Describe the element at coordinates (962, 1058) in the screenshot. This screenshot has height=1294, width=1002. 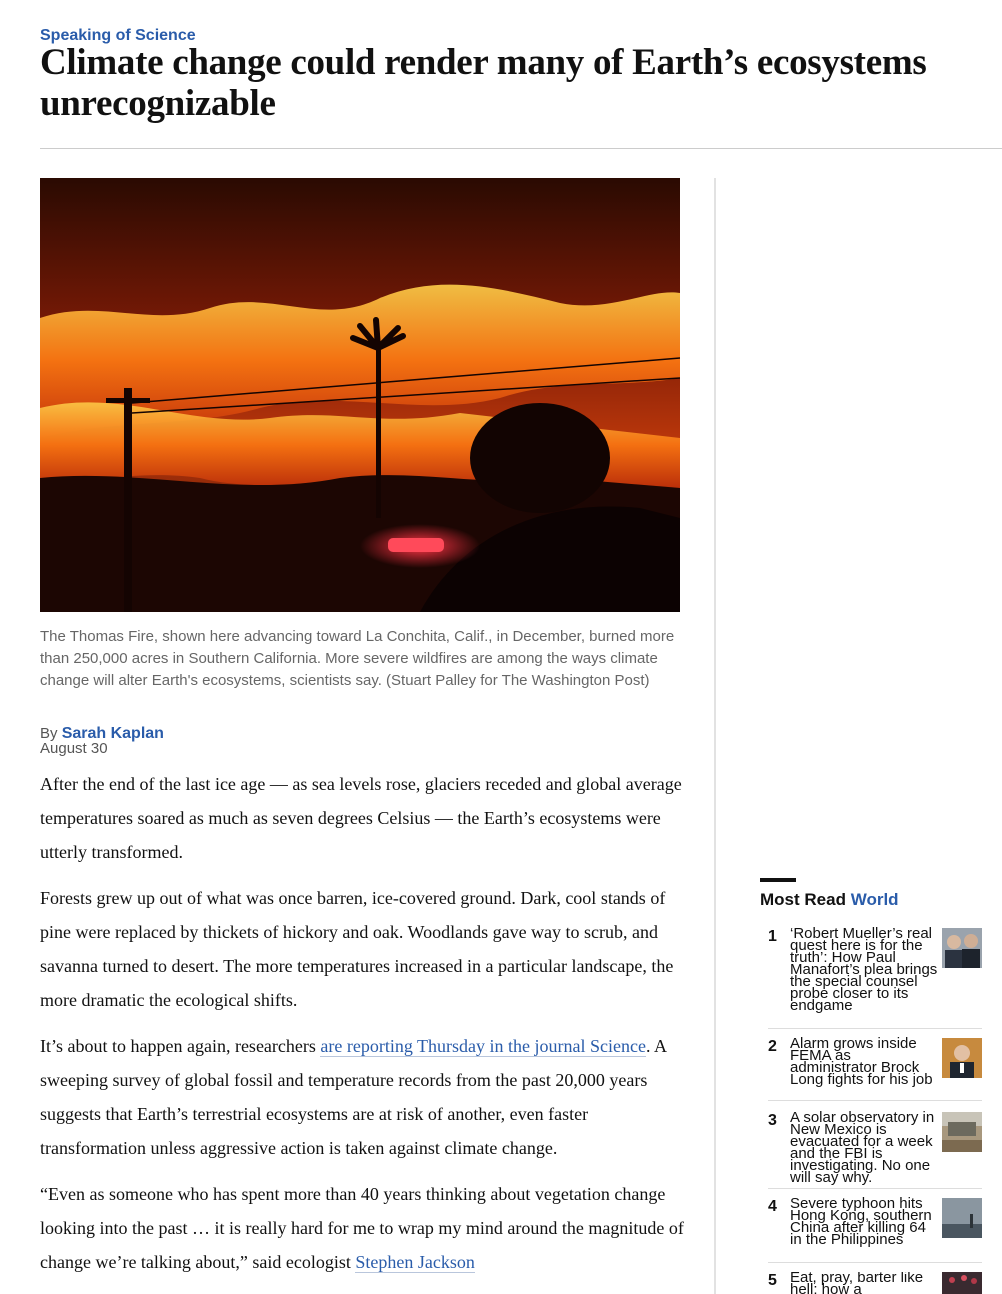
I see `thumbnail-portrait` at that location.